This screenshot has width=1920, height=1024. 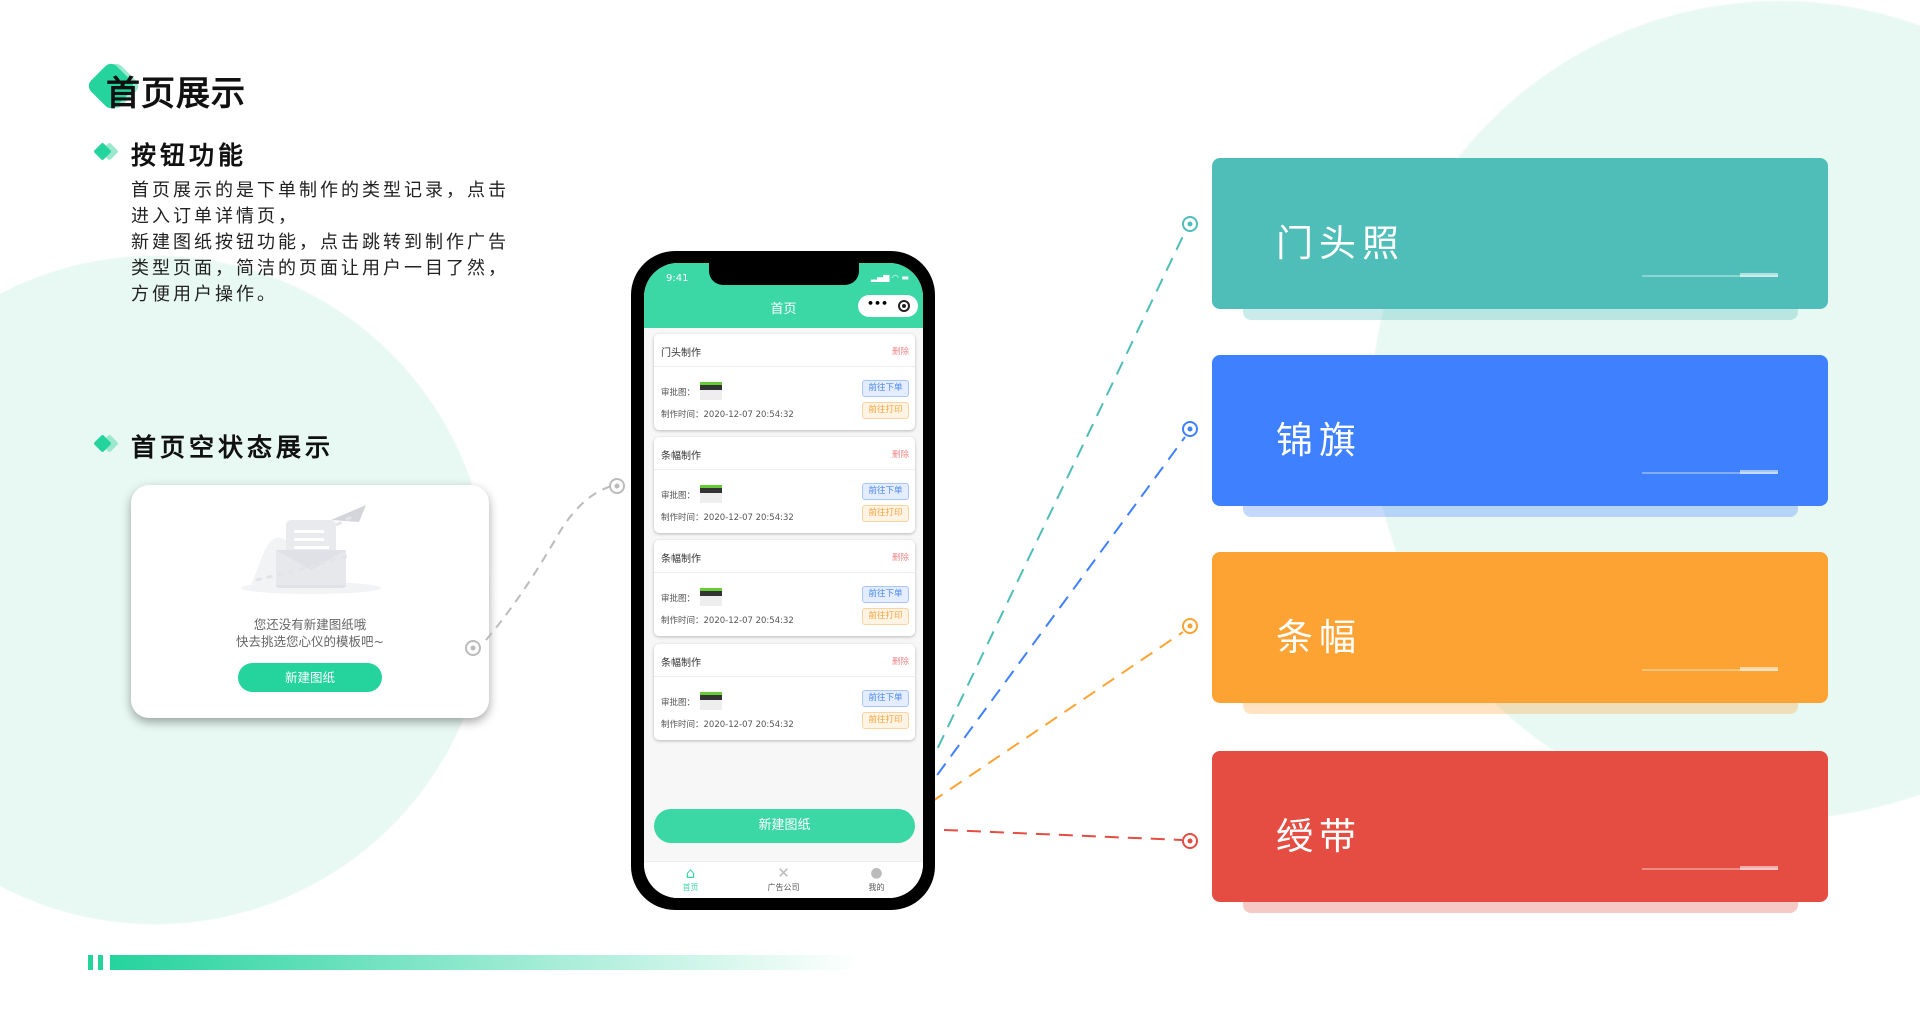 What do you see at coordinates (904, 306) in the screenshot?
I see `target-icon` at bounding box center [904, 306].